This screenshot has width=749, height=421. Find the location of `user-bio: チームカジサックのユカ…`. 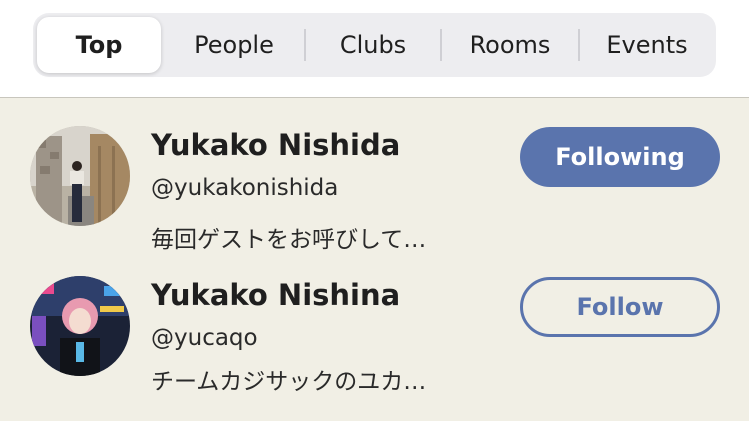

user-bio: チームカジサックのユカ… is located at coordinates (289, 382).